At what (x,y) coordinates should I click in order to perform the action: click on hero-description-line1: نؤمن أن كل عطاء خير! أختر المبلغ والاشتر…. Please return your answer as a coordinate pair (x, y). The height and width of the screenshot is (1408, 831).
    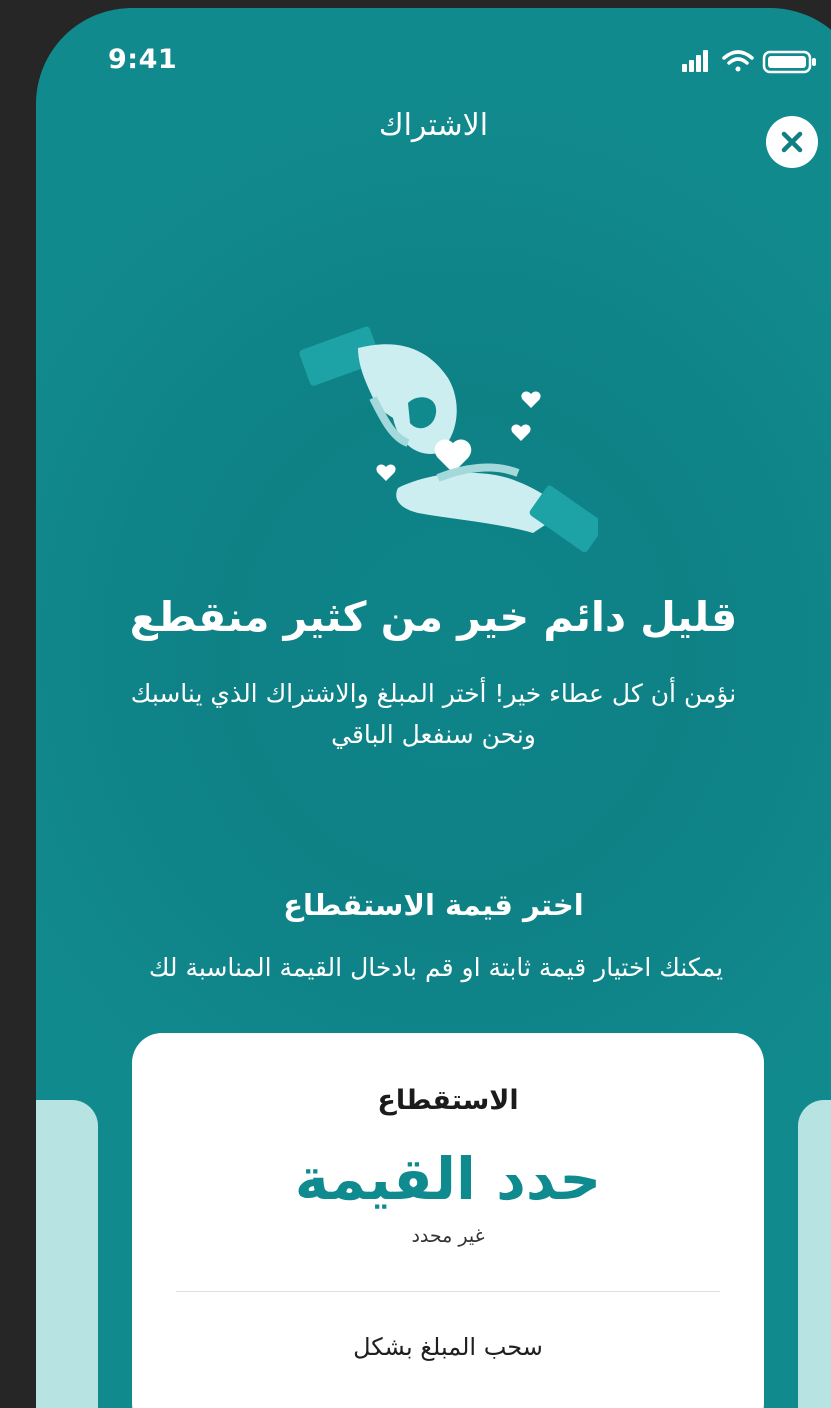
    Looking at the image, I should click on (433, 693).